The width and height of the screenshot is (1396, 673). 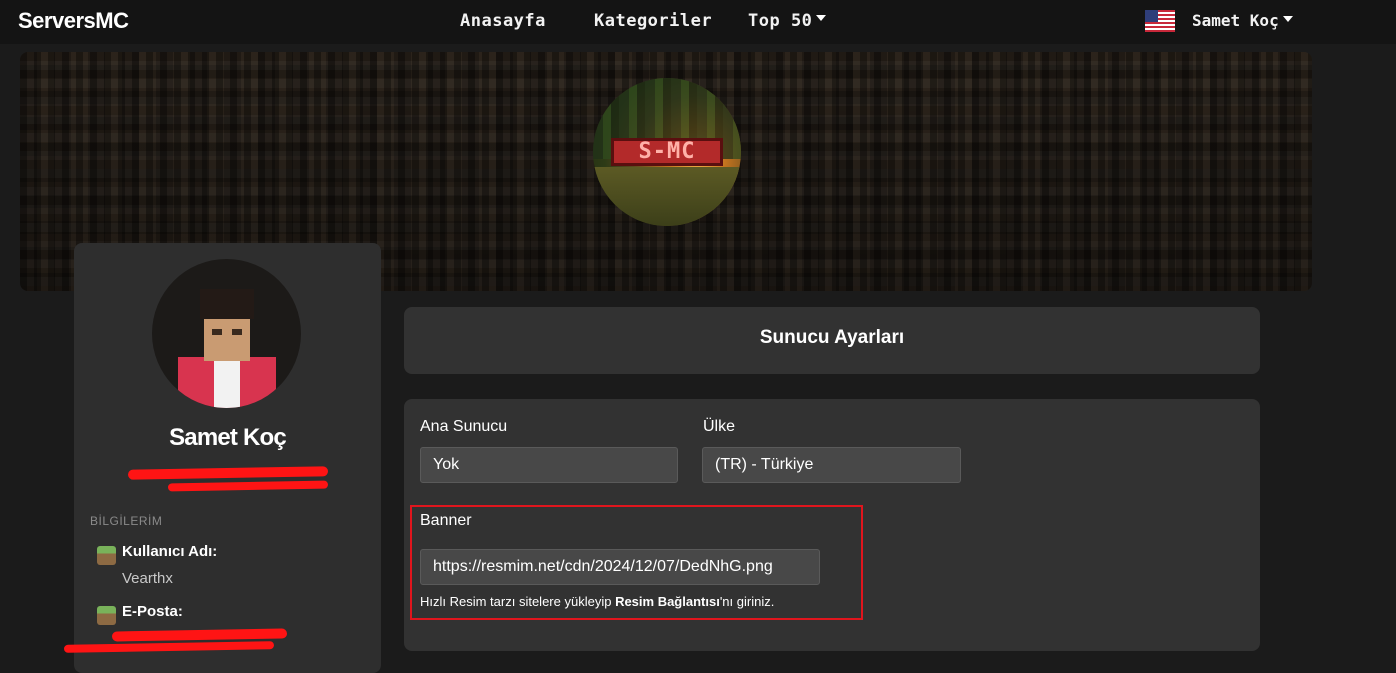 What do you see at coordinates (780, 21) in the screenshot?
I see `nav-link-top50-label: Top 50` at bounding box center [780, 21].